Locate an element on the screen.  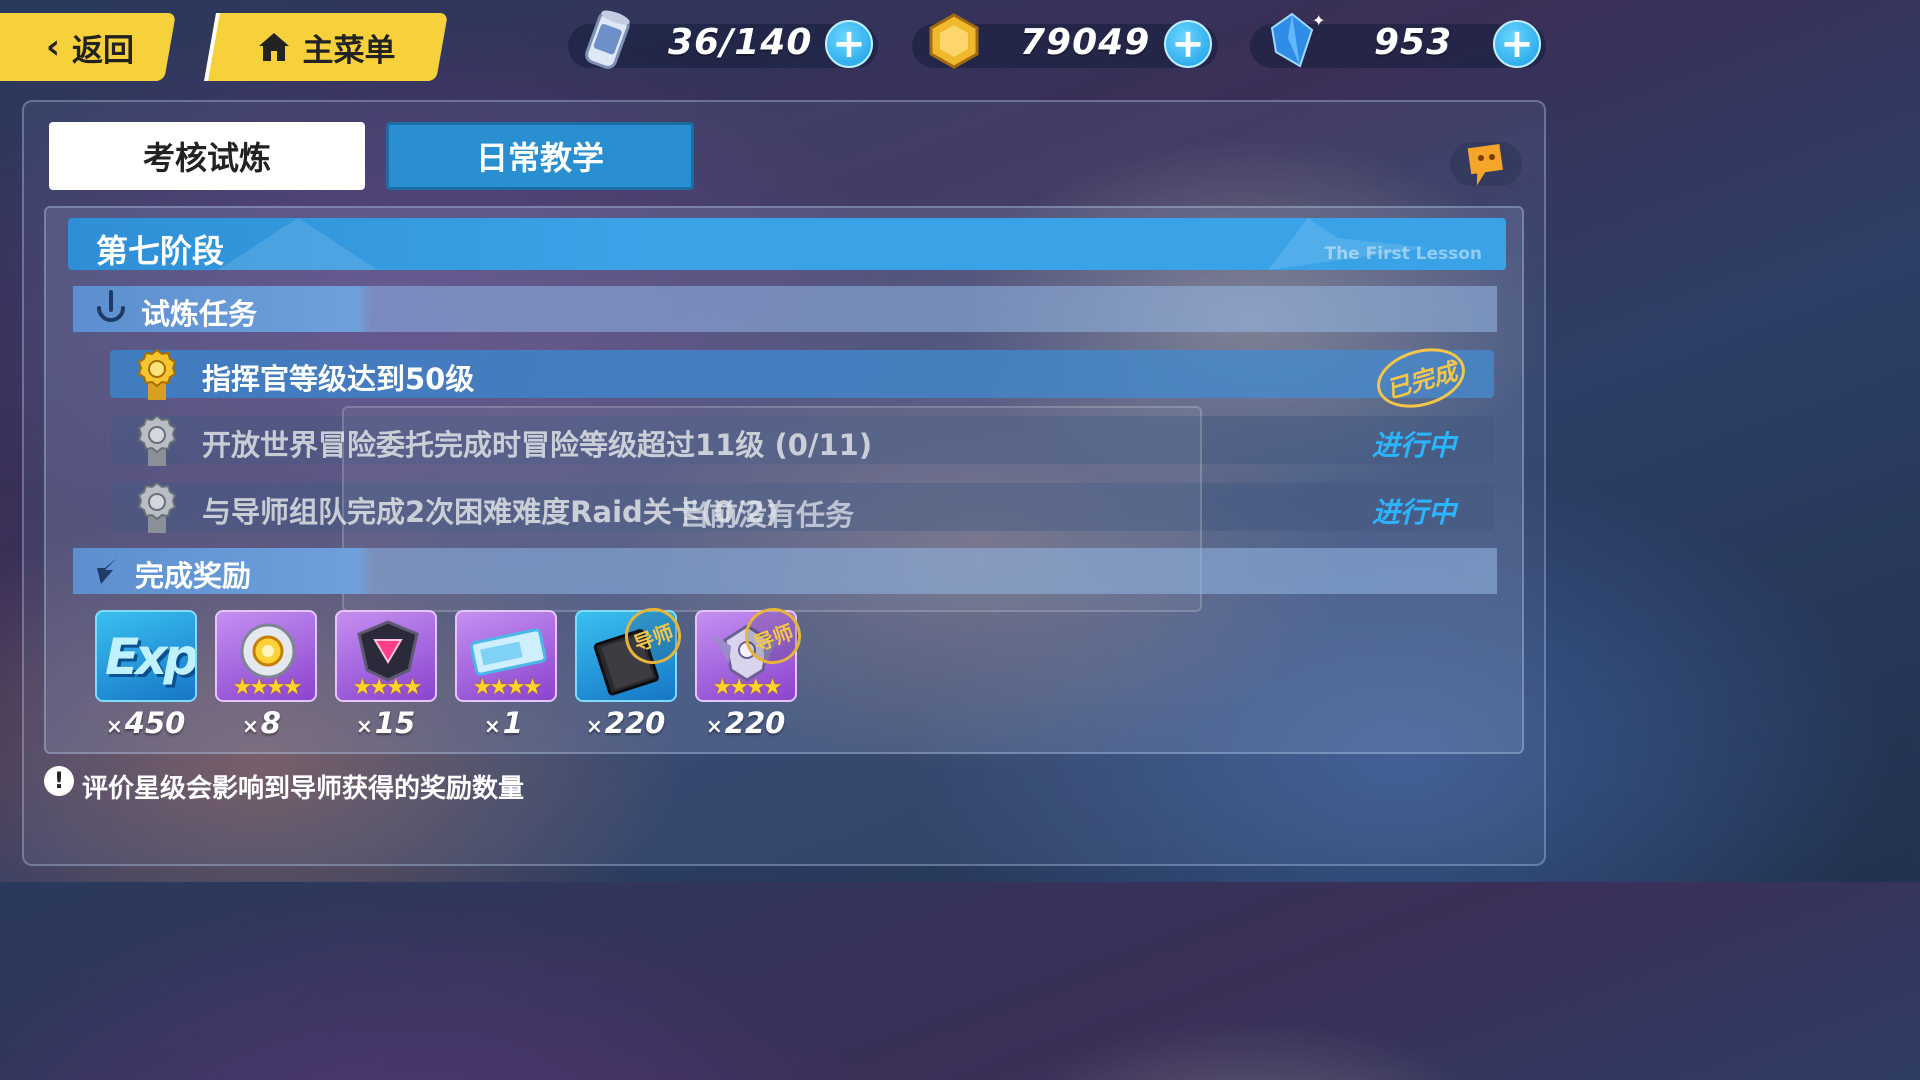
reward-quantity: ×1 is located at coordinates (503, 723).